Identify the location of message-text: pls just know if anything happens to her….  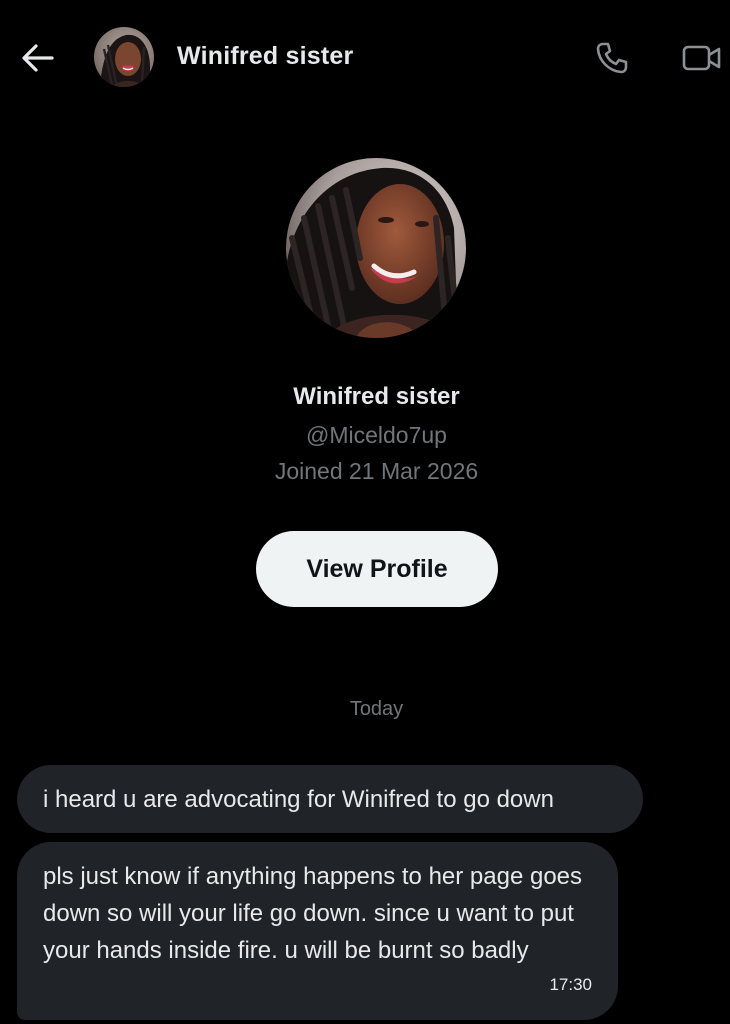
(313, 913).